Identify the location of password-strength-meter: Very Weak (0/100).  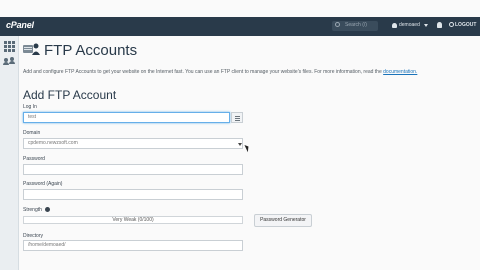
(133, 220).